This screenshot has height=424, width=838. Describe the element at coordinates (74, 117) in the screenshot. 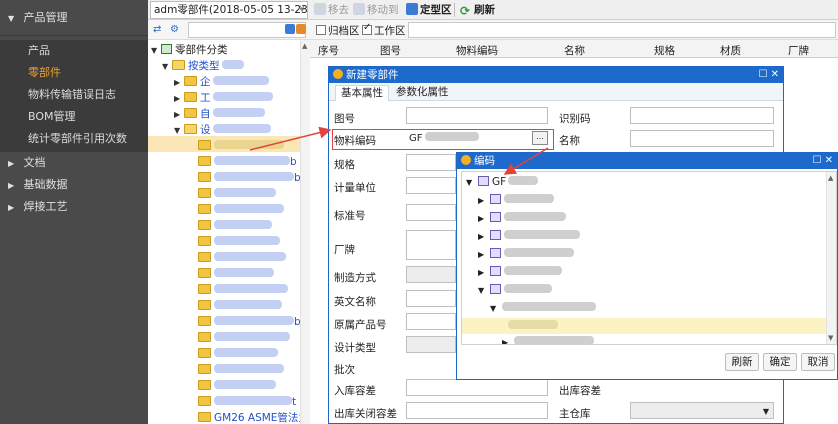

I see `nav-item-bom: BOM管理` at that location.